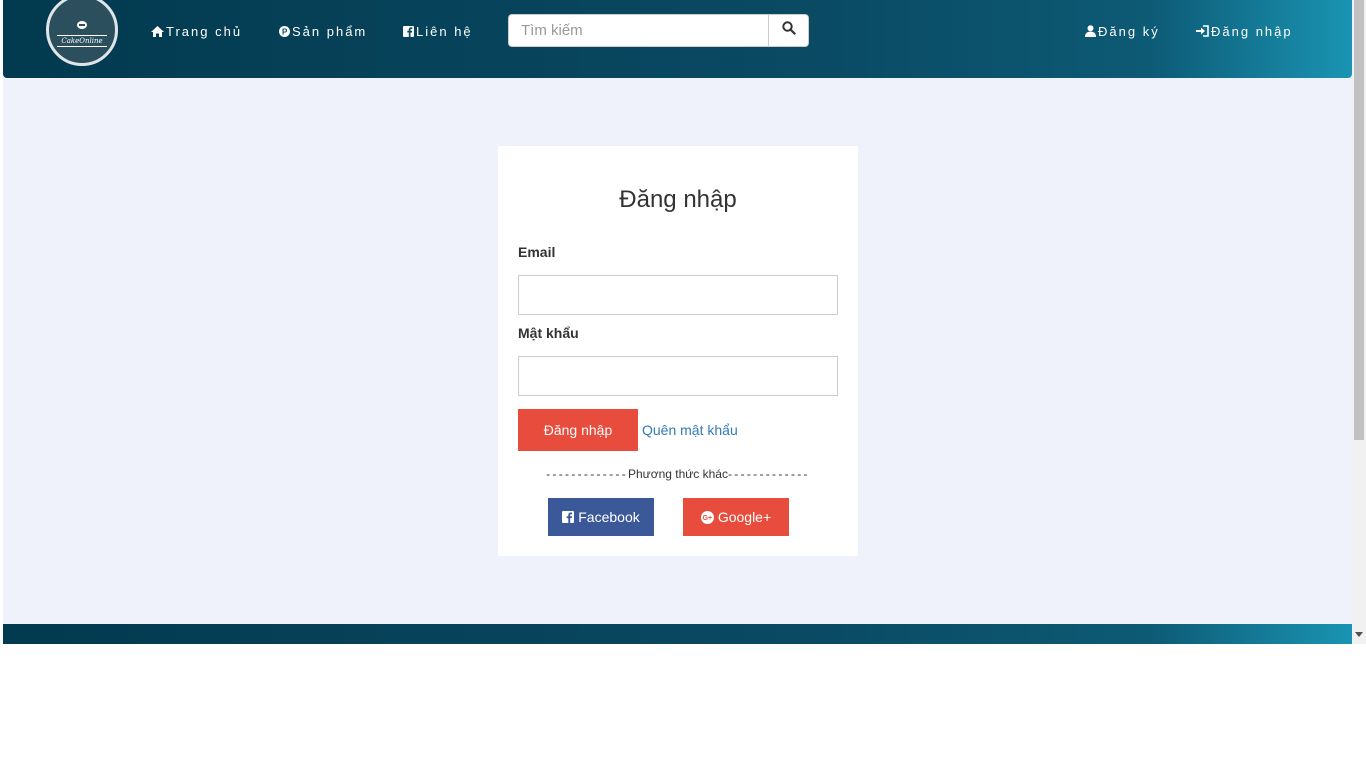 Image resolution: width=1366 pixels, height=768 pixels. I want to click on facebook-login-button: Facebook, so click(601, 517).